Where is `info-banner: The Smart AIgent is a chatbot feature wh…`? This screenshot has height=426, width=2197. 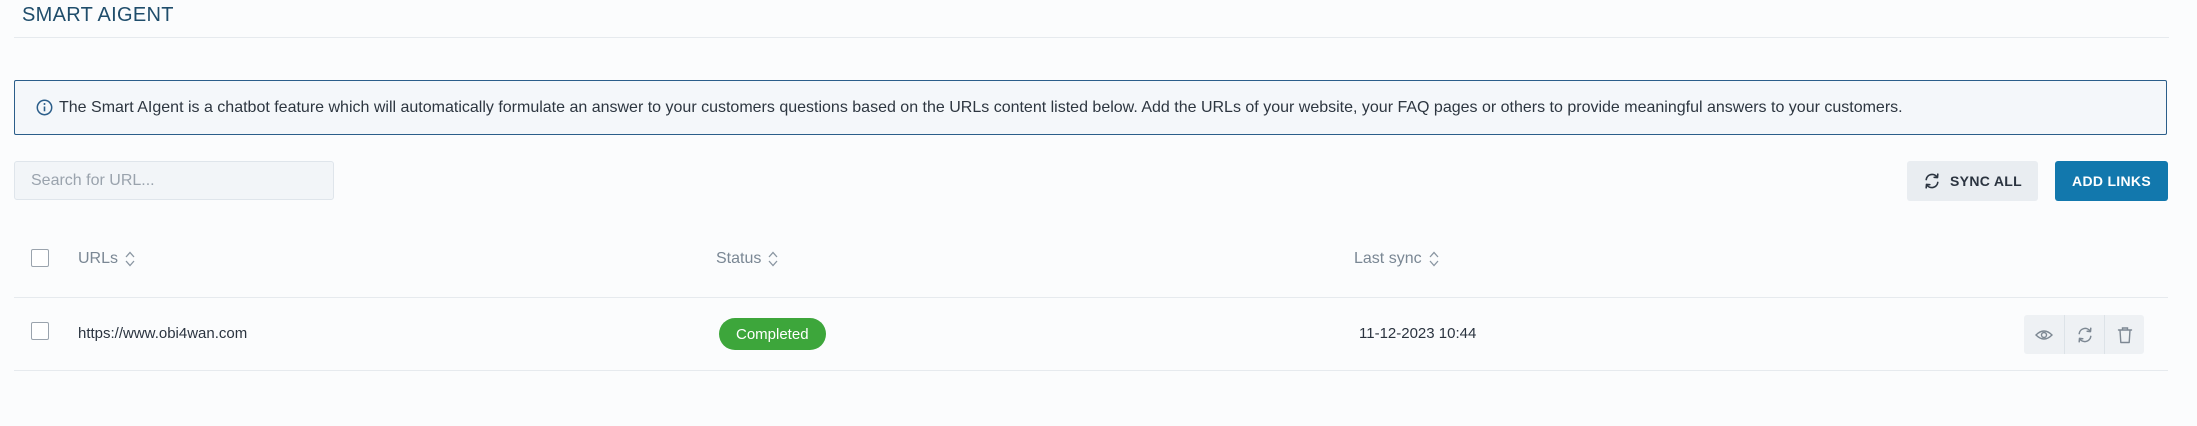 info-banner: The Smart AIgent is a chatbot feature wh… is located at coordinates (1090, 107).